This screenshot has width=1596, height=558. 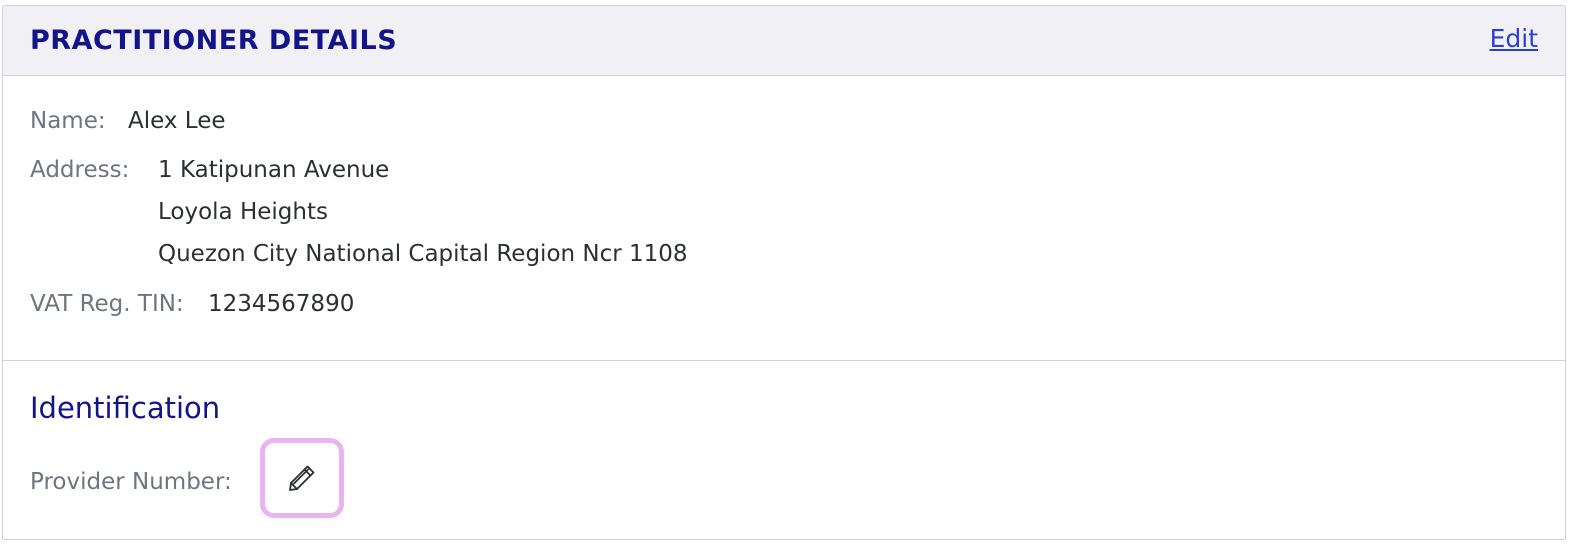 What do you see at coordinates (125, 408) in the screenshot?
I see `identification-title: Identification` at bounding box center [125, 408].